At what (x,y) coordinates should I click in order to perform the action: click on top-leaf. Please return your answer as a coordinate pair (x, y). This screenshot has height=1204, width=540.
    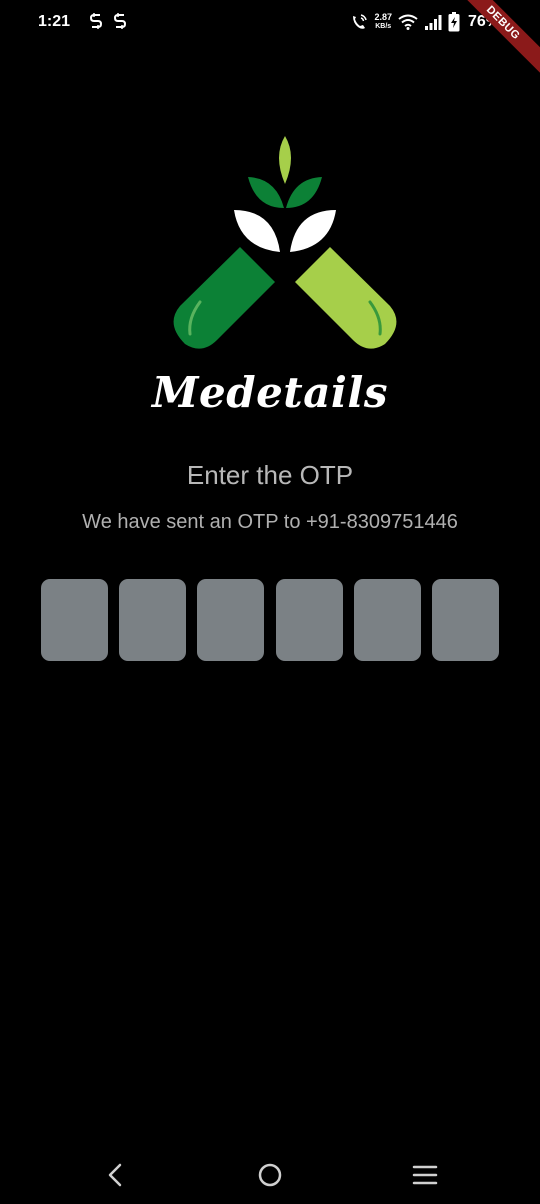
    Looking at the image, I should click on (285, 160).